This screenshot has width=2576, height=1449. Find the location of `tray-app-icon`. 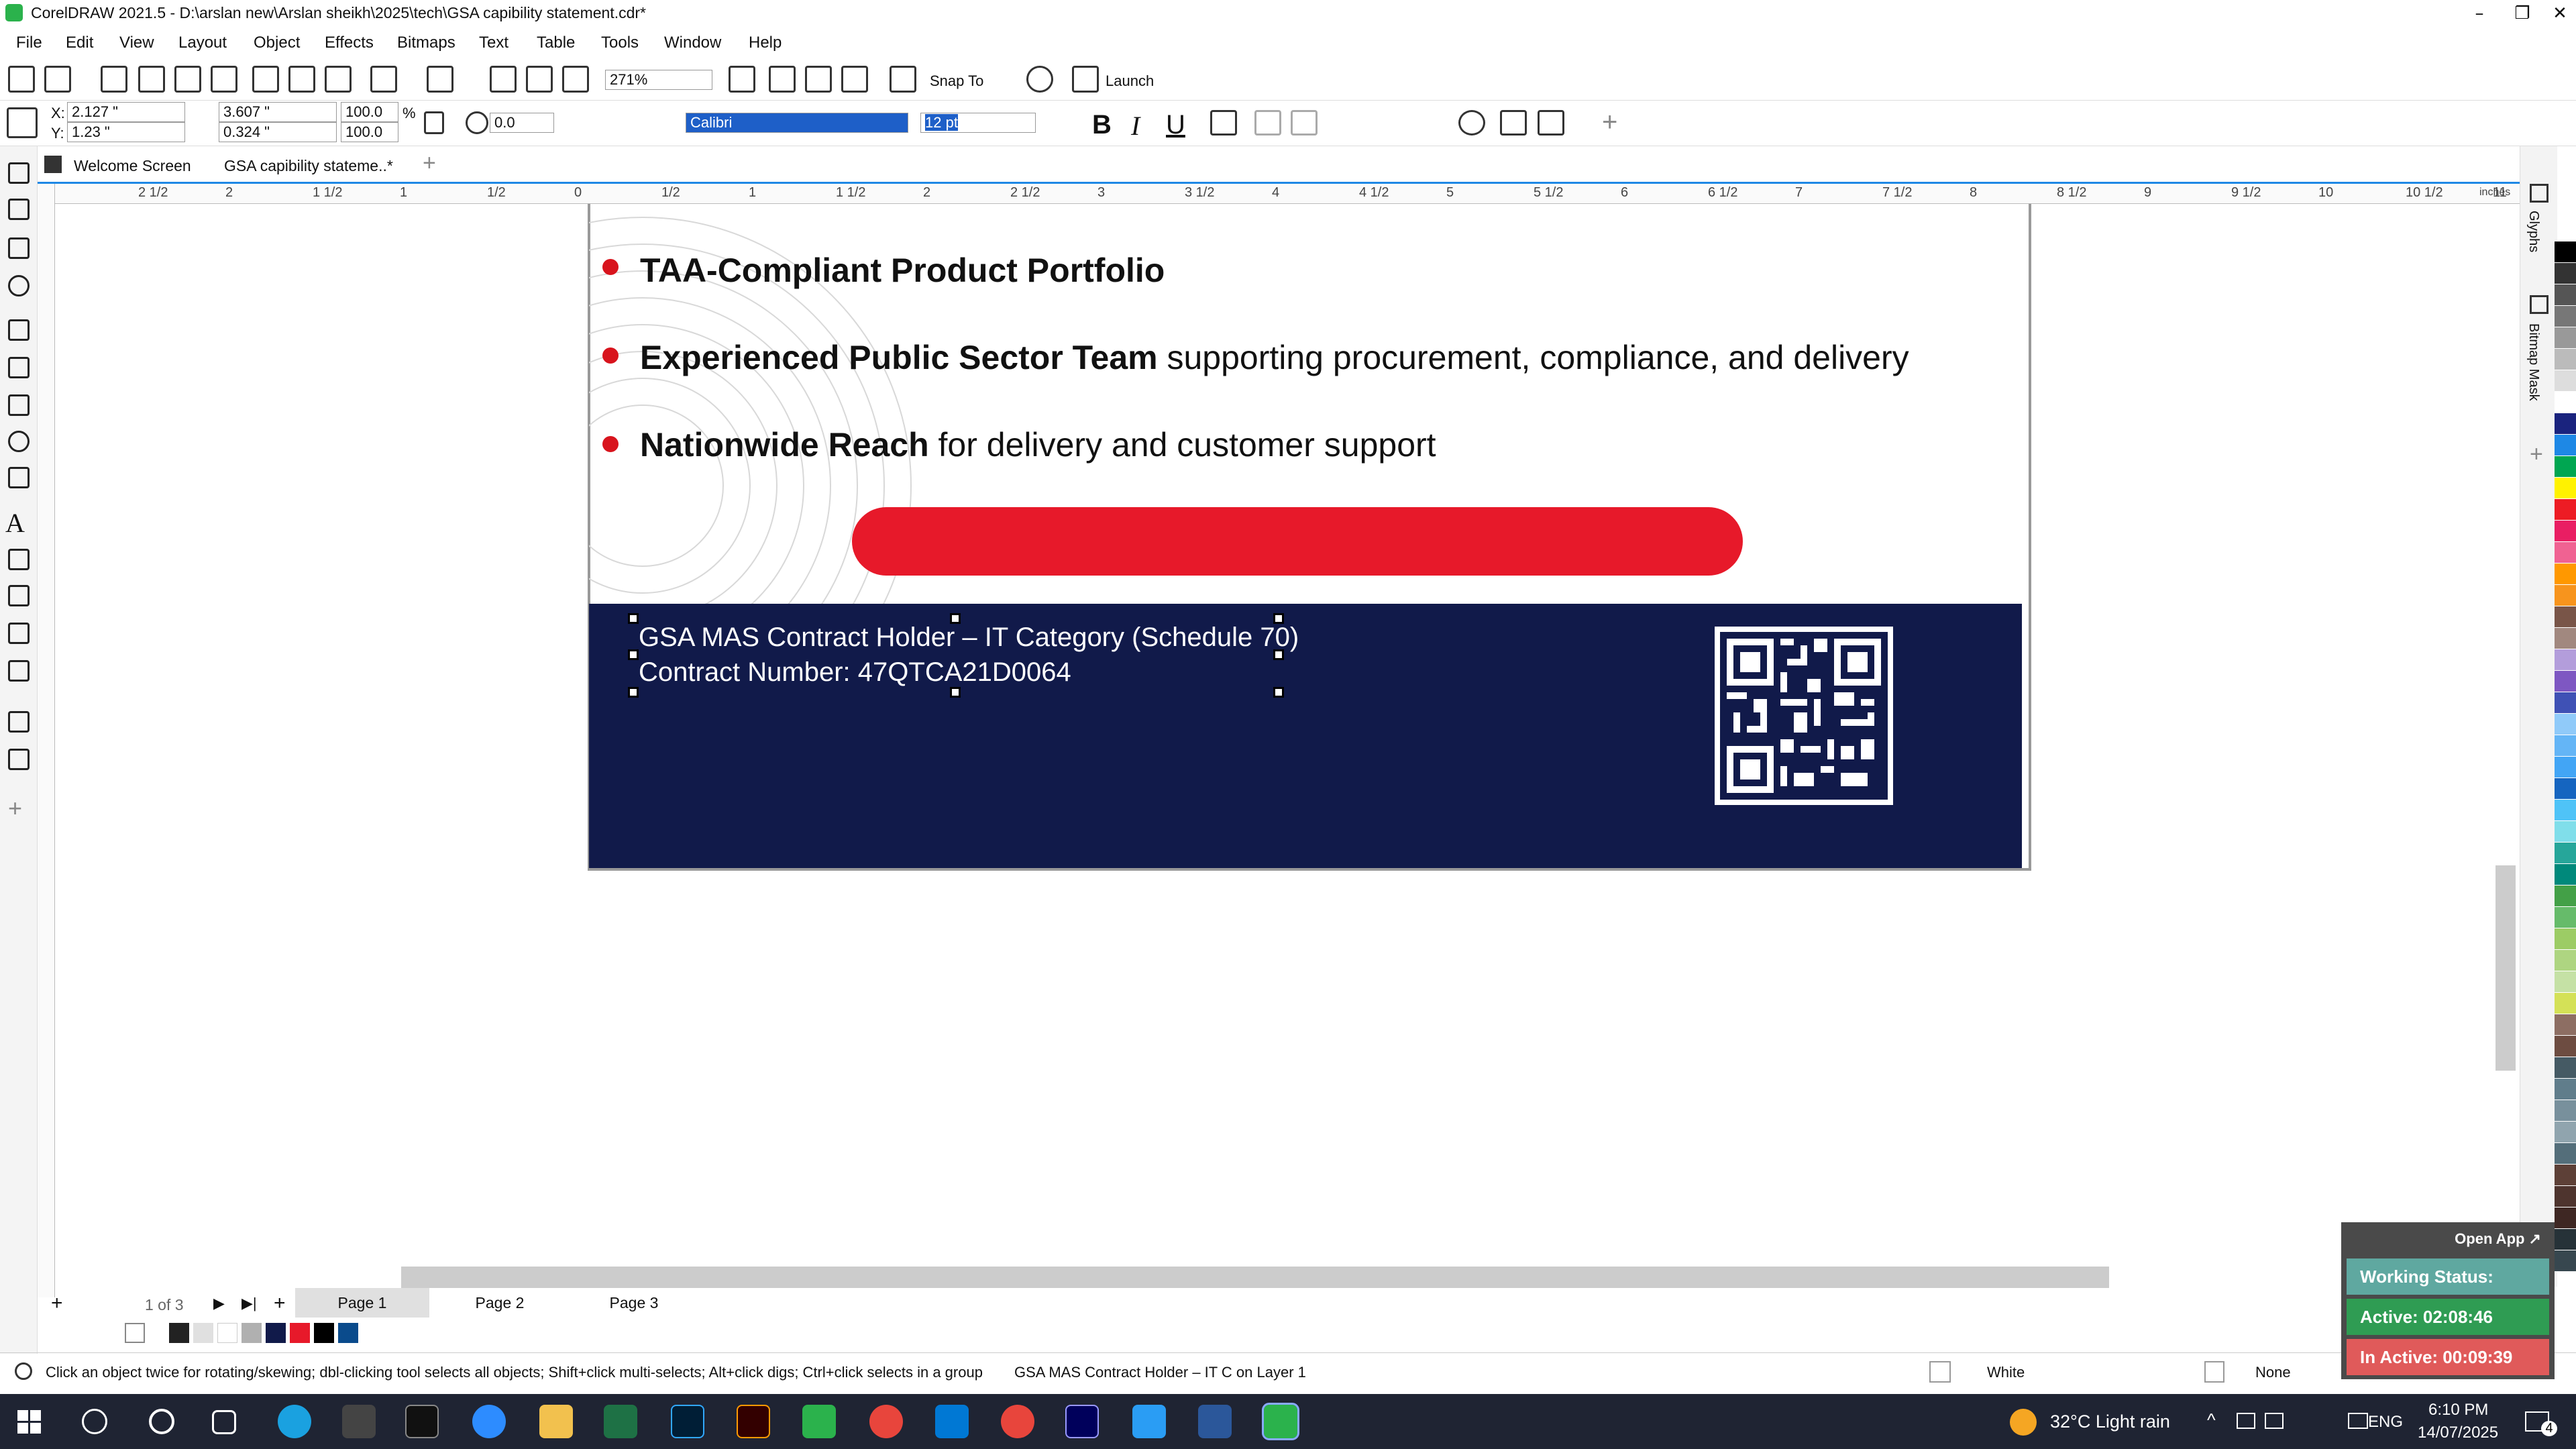

tray-app-icon is located at coordinates (2246, 1421).